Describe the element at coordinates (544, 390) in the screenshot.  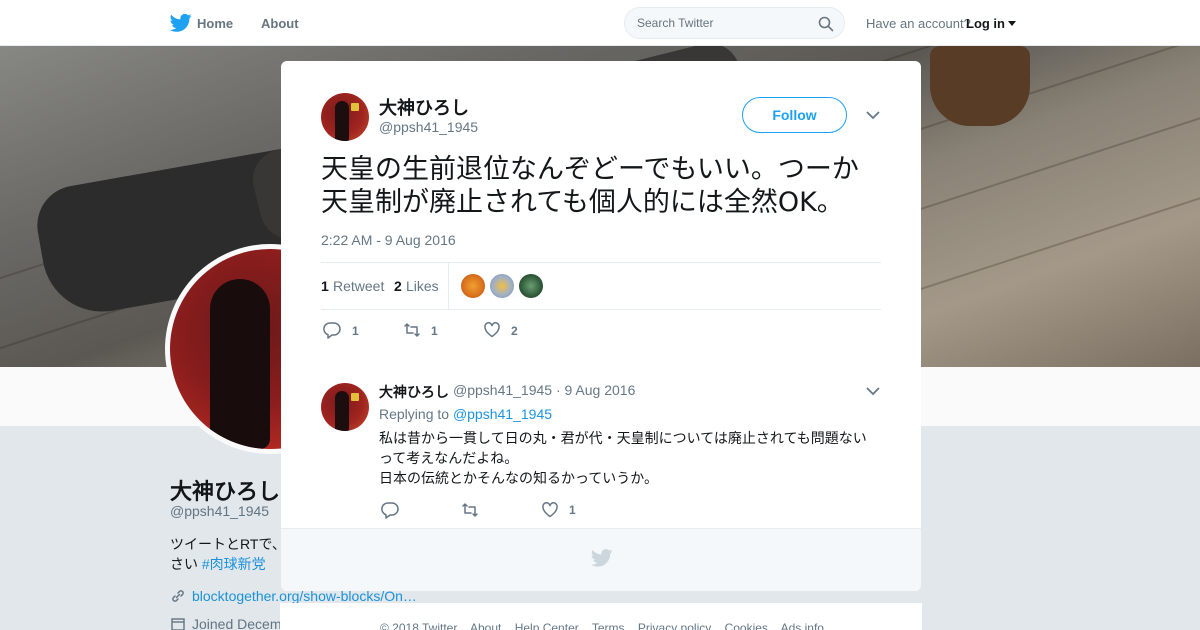
I see `reply-meta: @ppsh41_1945 · 9 Aug 2016` at that location.